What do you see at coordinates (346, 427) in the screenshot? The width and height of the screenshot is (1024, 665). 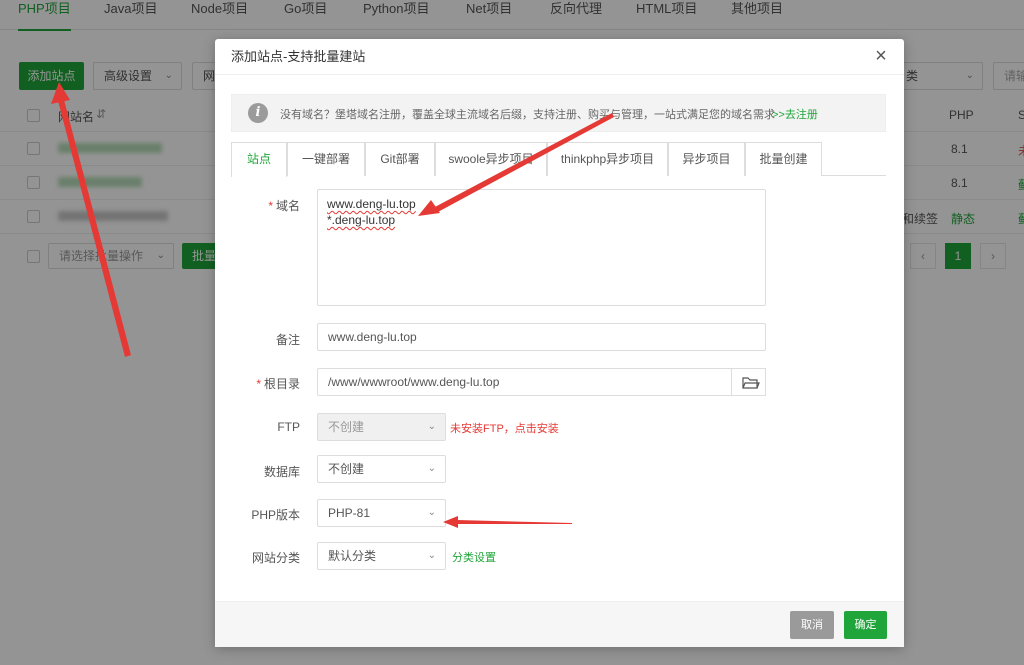 I see `ftp-select-value: 不创建` at bounding box center [346, 427].